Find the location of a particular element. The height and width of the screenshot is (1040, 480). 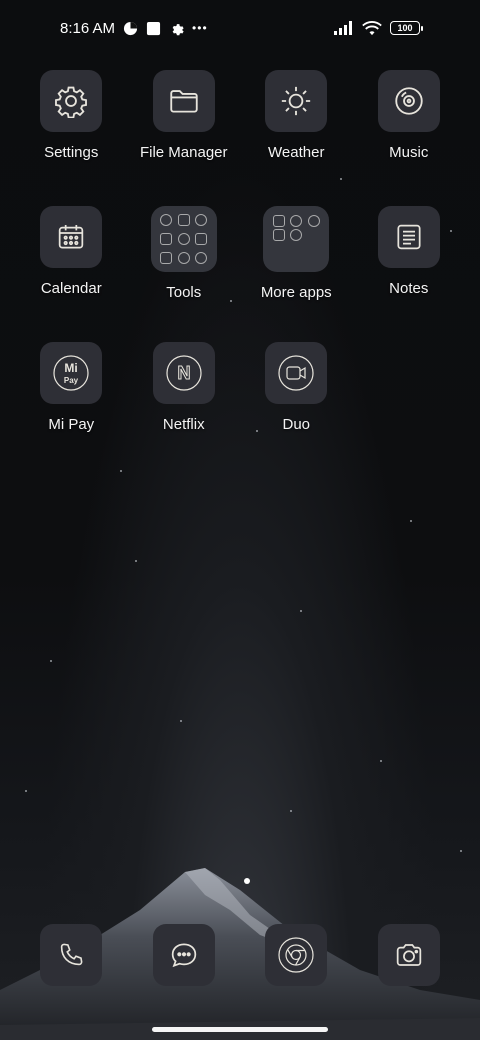

app-calendar: Calendar is located at coordinates (71, 274).